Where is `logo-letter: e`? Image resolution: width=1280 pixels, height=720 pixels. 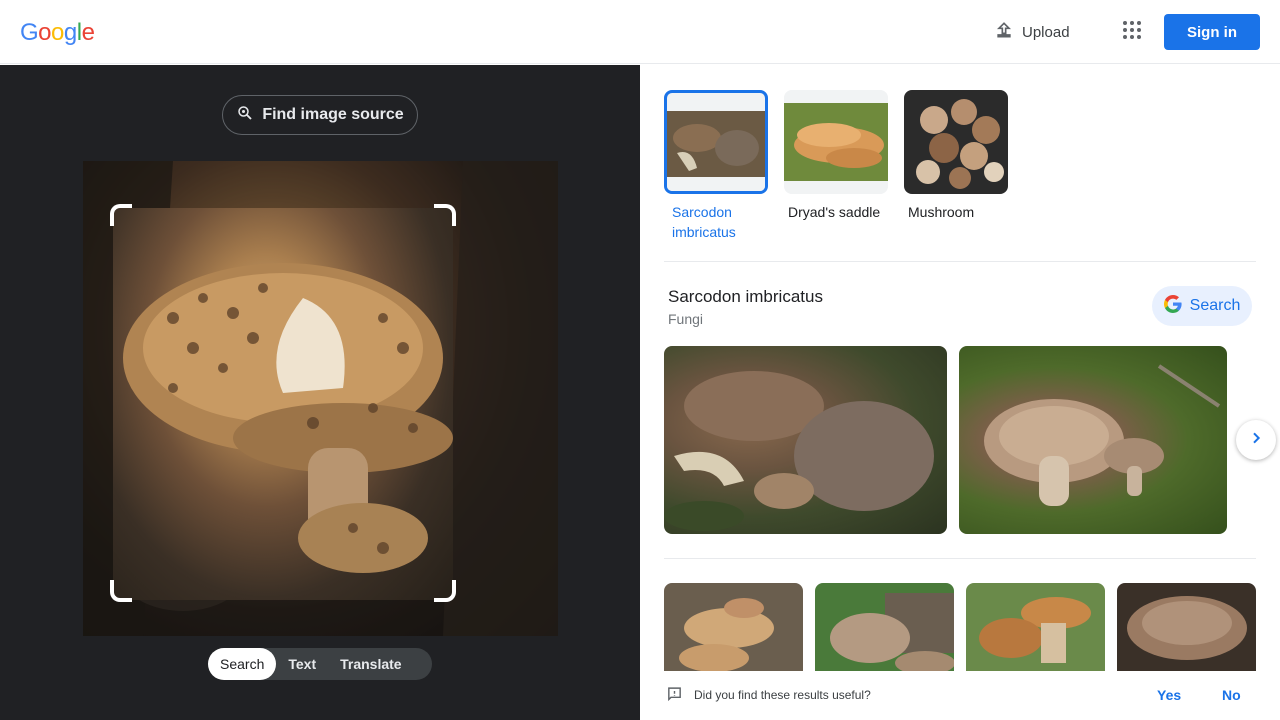 logo-letter: e is located at coordinates (88, 32).